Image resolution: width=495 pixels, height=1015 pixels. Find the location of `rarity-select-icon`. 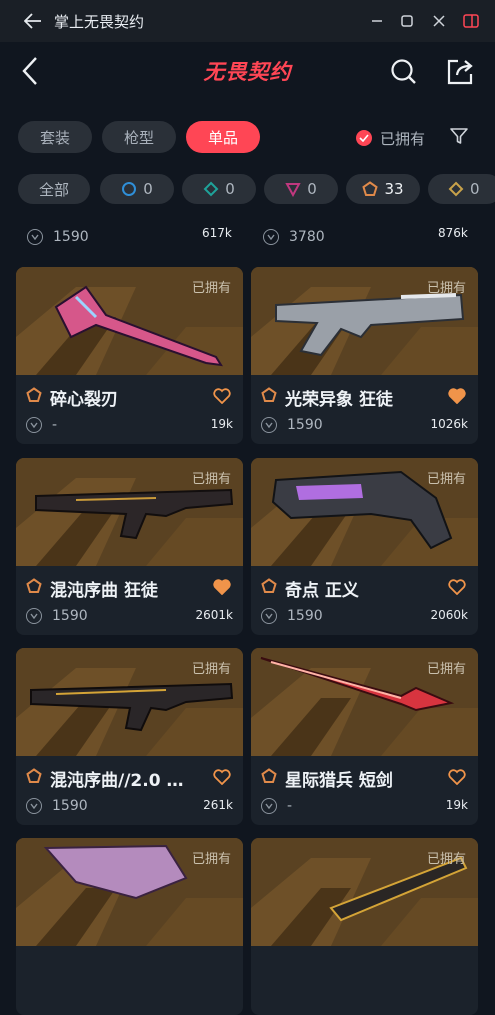

rarity-select-icon is located at coordinates (129, 189).